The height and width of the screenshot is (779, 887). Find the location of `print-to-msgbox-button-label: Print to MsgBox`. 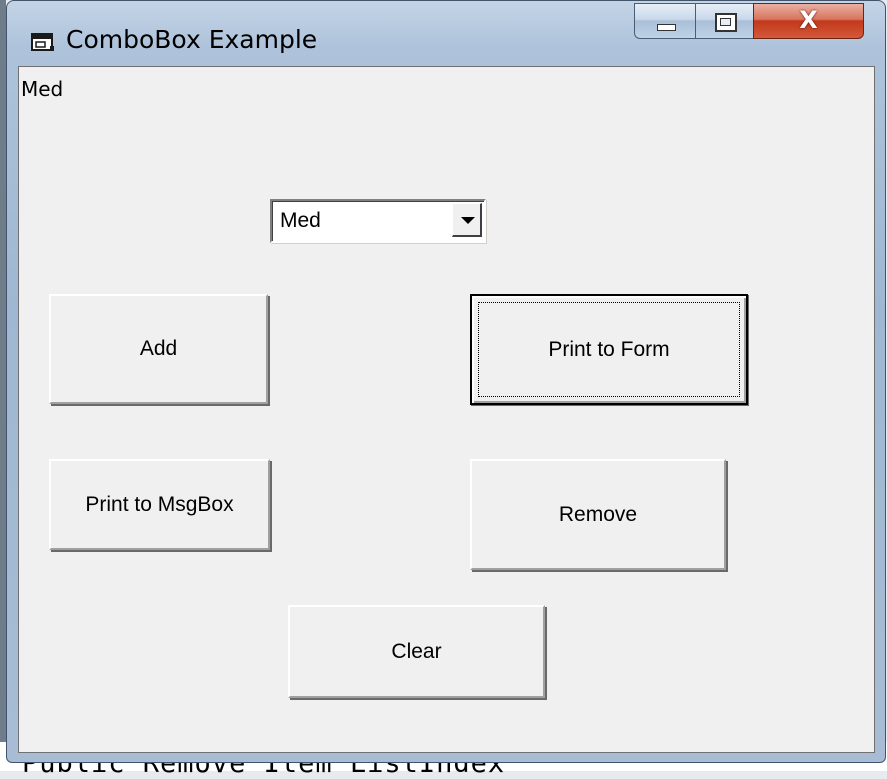

print-to-msgbox-button-label: Print to MsgBox is located at coordinates (159, 504).